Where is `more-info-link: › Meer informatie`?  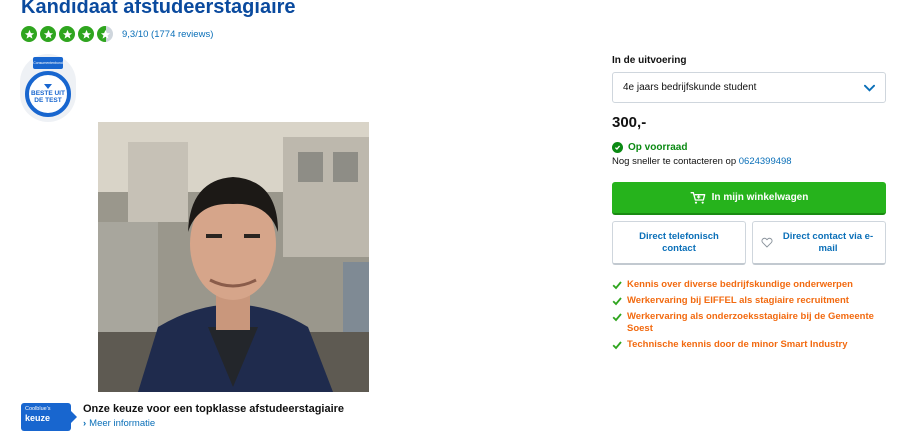
more-info-link: › Meer informatie is located at coordinates (119, 423).